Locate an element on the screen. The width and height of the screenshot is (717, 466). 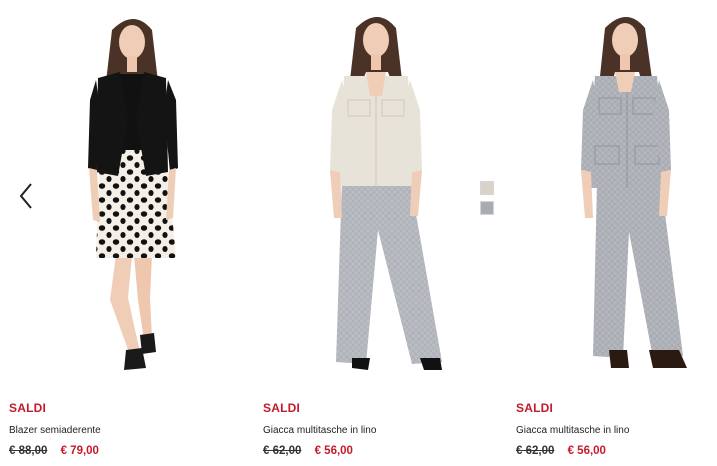
product-name: Blazer semiaderente is located at coordinates (124, 431).